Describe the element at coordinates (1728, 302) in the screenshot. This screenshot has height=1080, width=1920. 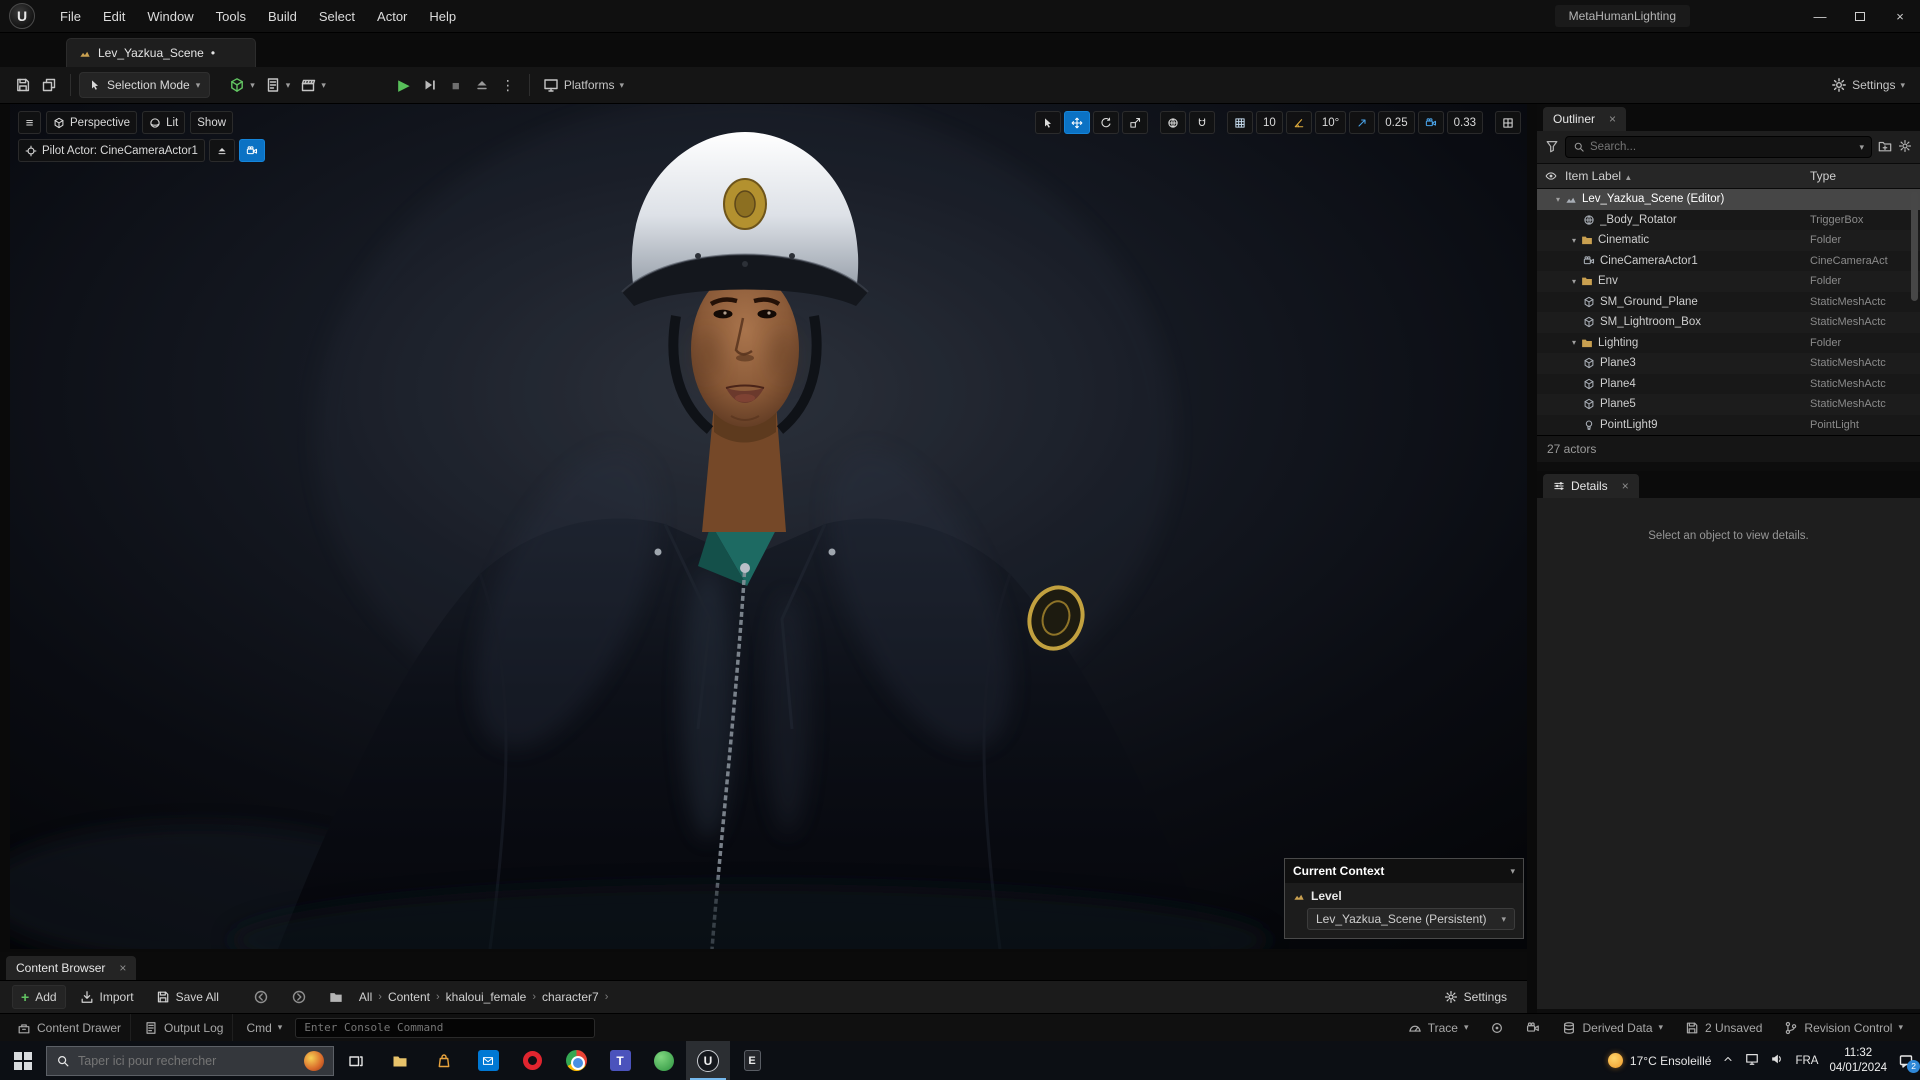
I see `outliner-row-ground-plane: SM_Ground_Plane StaticMeshActc` at that location.